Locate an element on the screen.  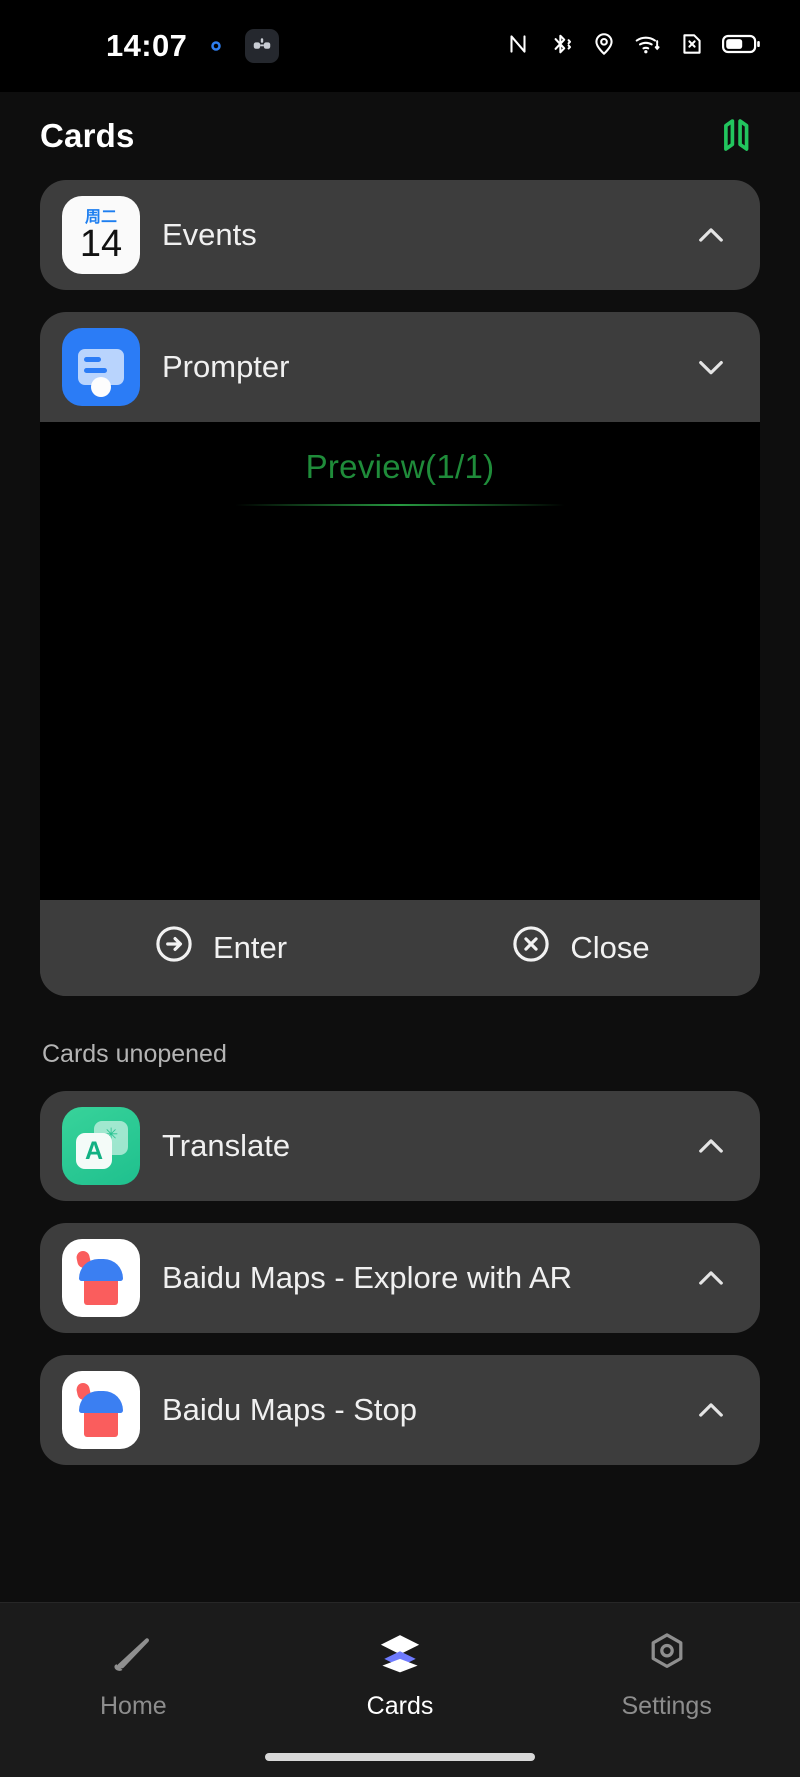
prompter-icon-avatar is located at coordinates (101, 387).